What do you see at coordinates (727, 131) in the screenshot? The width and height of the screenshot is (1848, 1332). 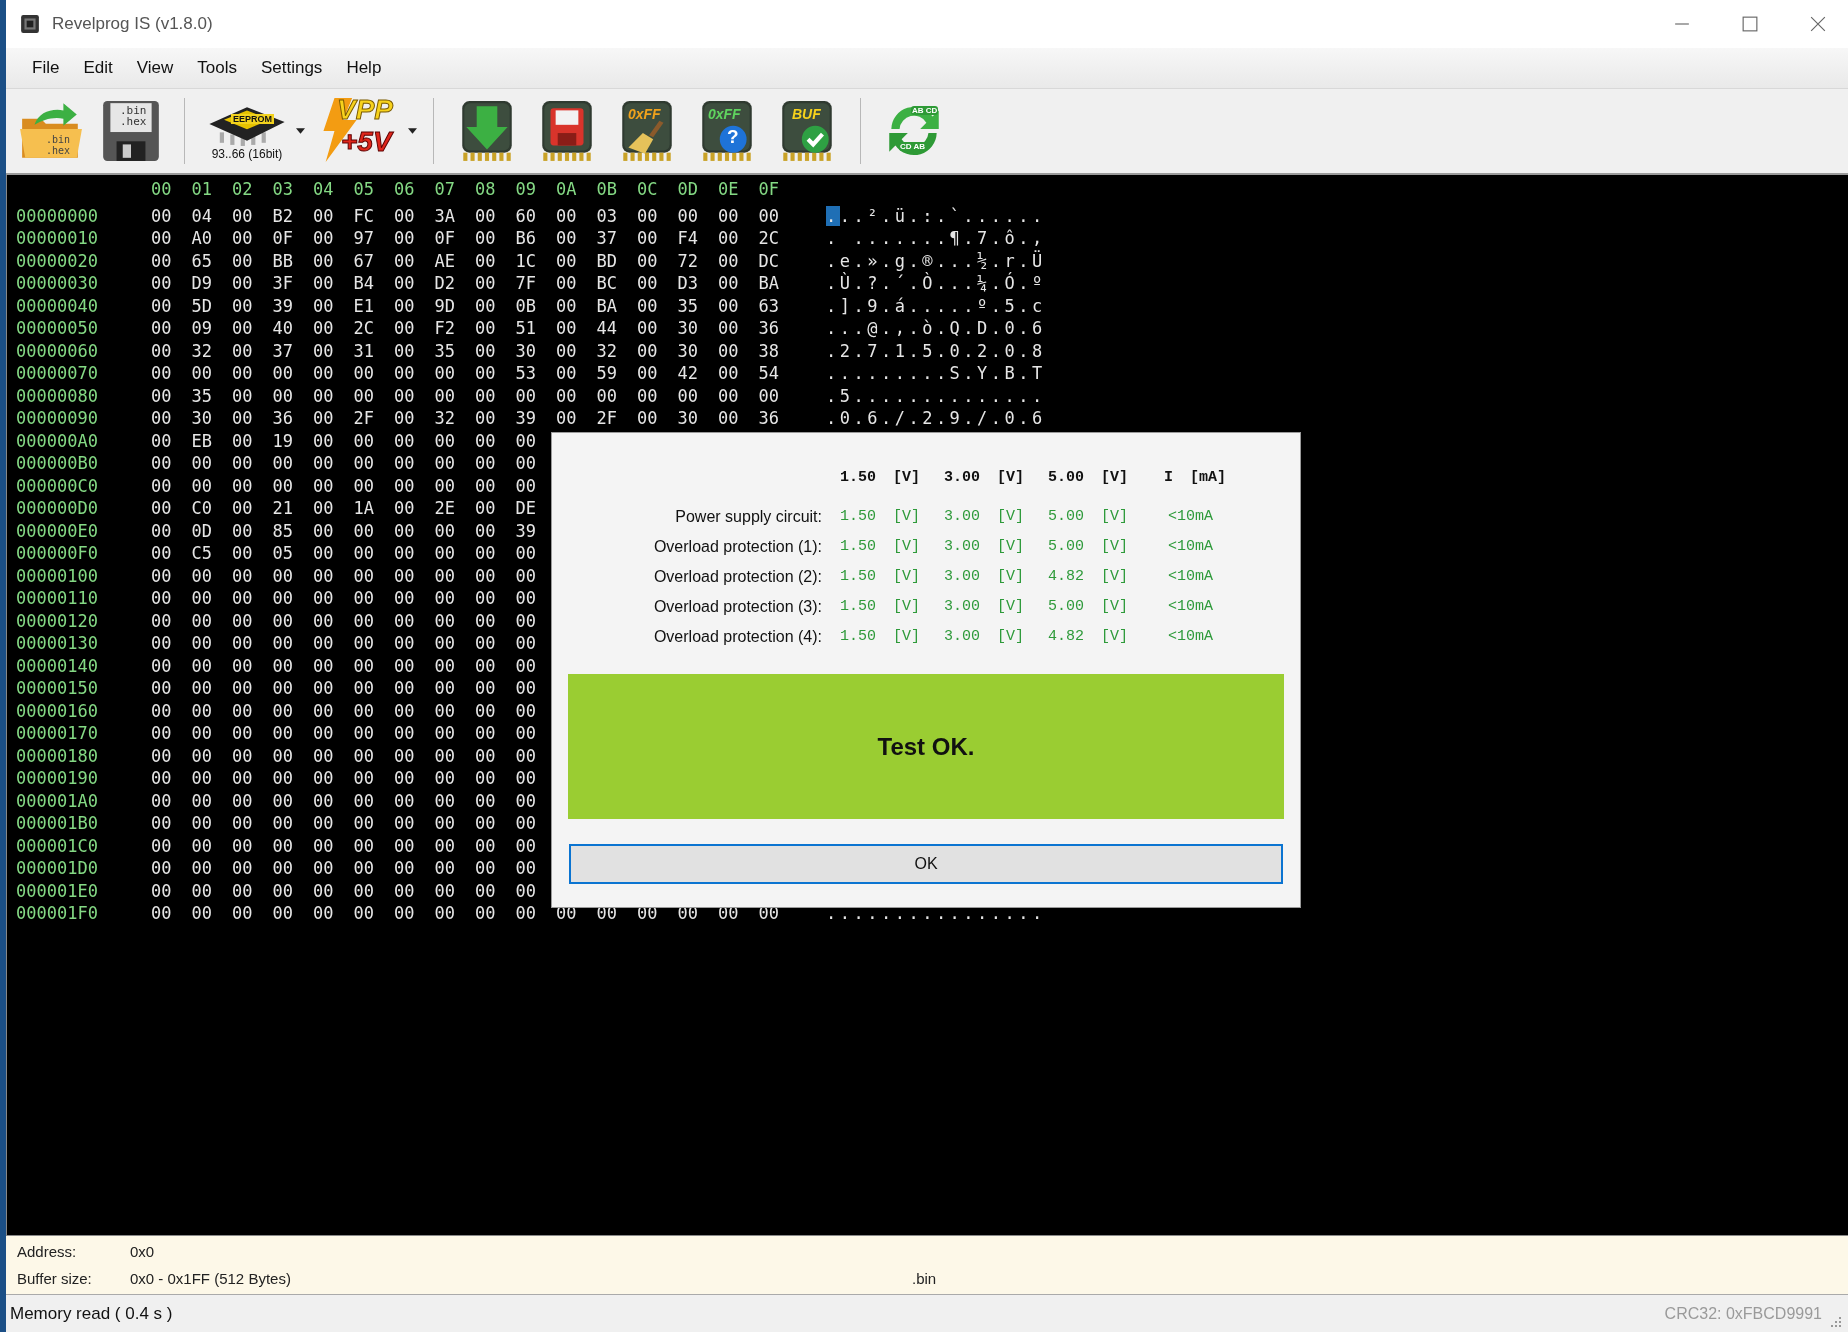 I see `toolbar-button: 0xFF ?` at bounding box center [727, 131].